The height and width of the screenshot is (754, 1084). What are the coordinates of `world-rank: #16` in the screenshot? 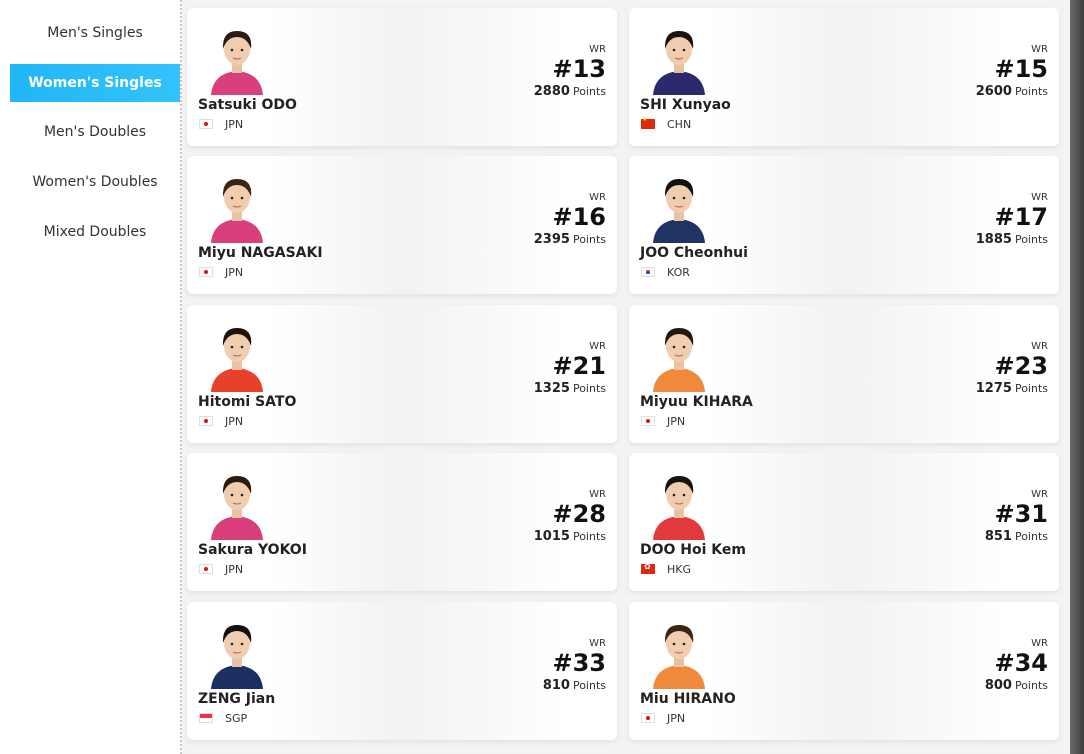 It's located at (579, 217).